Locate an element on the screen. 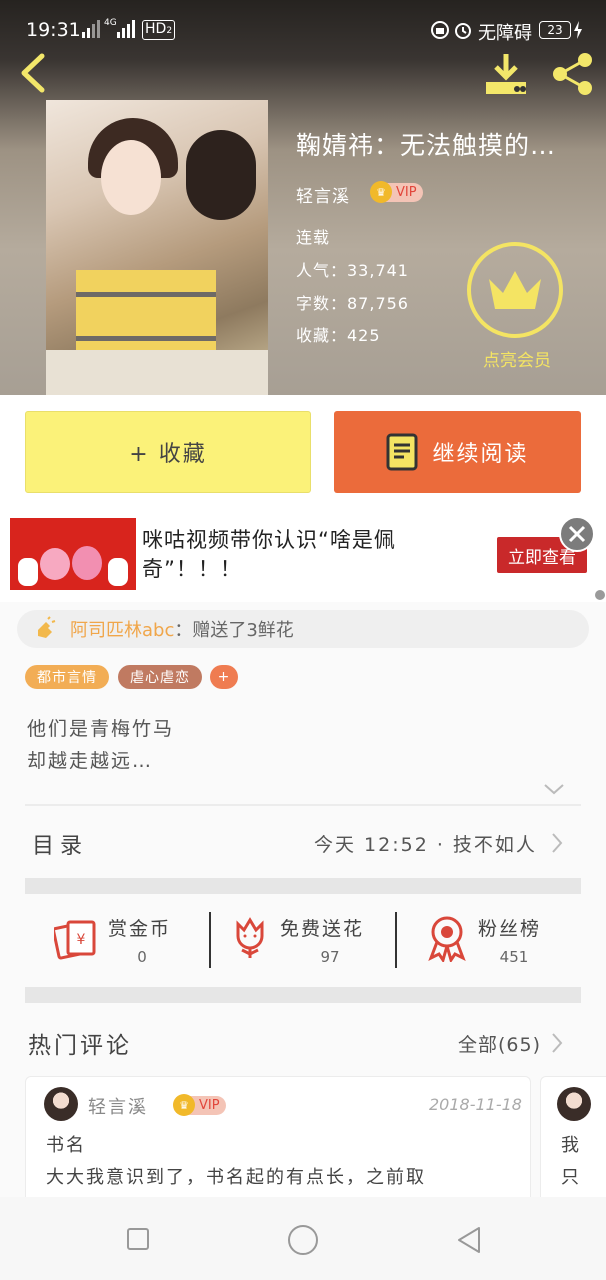 This screenshot has width=606, height=1280. member-label: 点亮会员 is located at coordinates (517, 358).